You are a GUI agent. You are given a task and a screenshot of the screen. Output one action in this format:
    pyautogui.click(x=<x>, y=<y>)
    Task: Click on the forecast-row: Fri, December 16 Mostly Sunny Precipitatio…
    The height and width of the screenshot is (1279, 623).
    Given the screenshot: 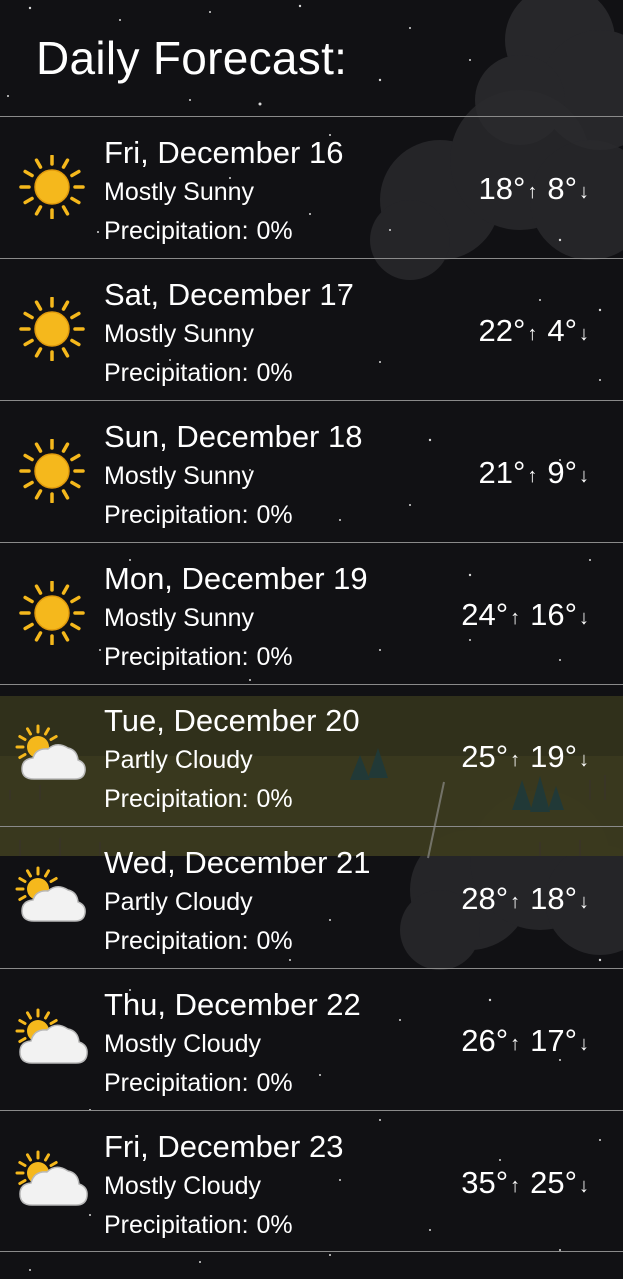 What is the action you would take?
    pyautogui.click(x=311, y=187)
    